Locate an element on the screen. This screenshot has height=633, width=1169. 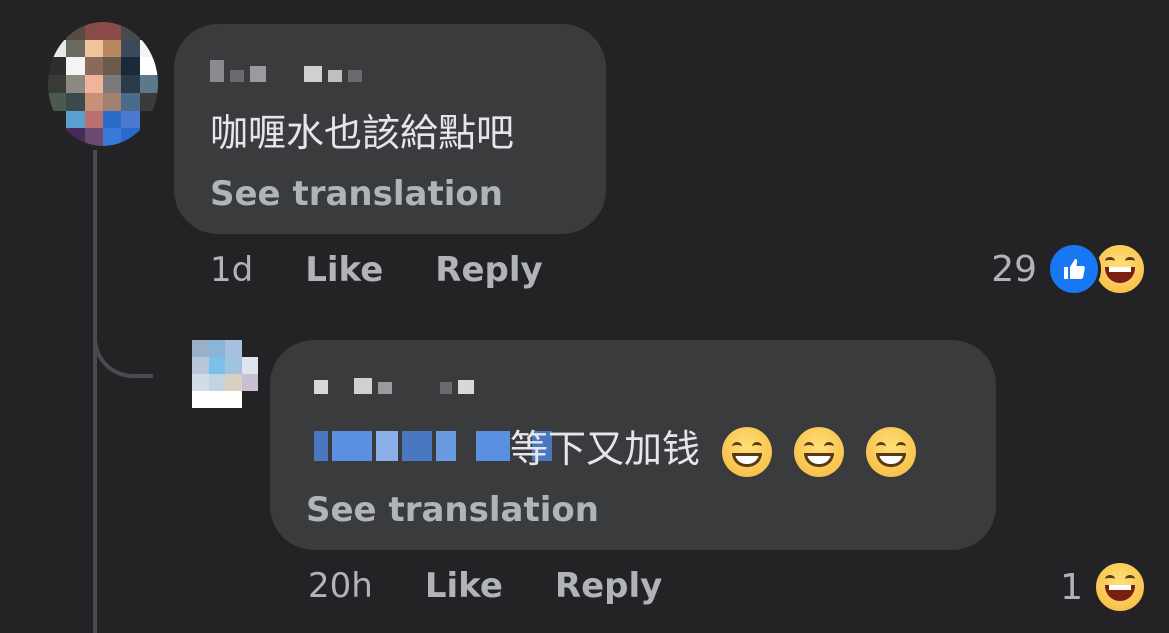
reply-avatar is located at coordinates (225, 374).